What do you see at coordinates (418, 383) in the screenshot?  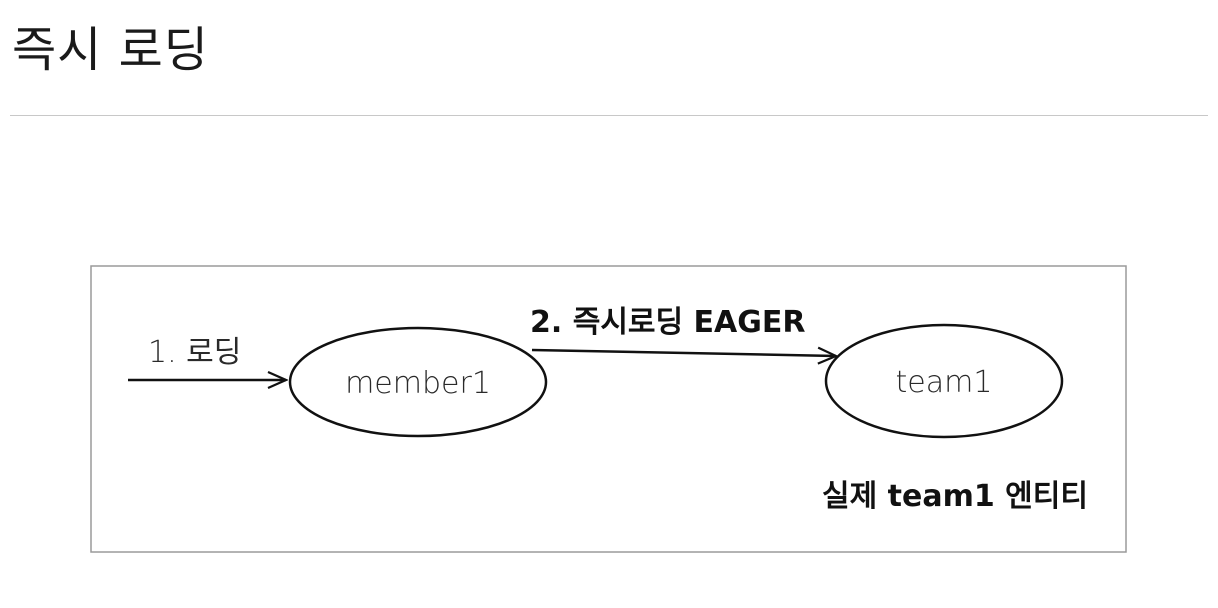 I see `node-member1-label: member1` at bounding box center [418, 383].